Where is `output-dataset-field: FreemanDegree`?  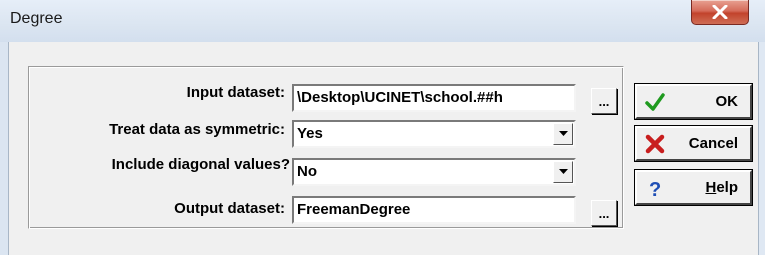 output-dataset-field: FreemanDegree is located at coordinates (434, 210).